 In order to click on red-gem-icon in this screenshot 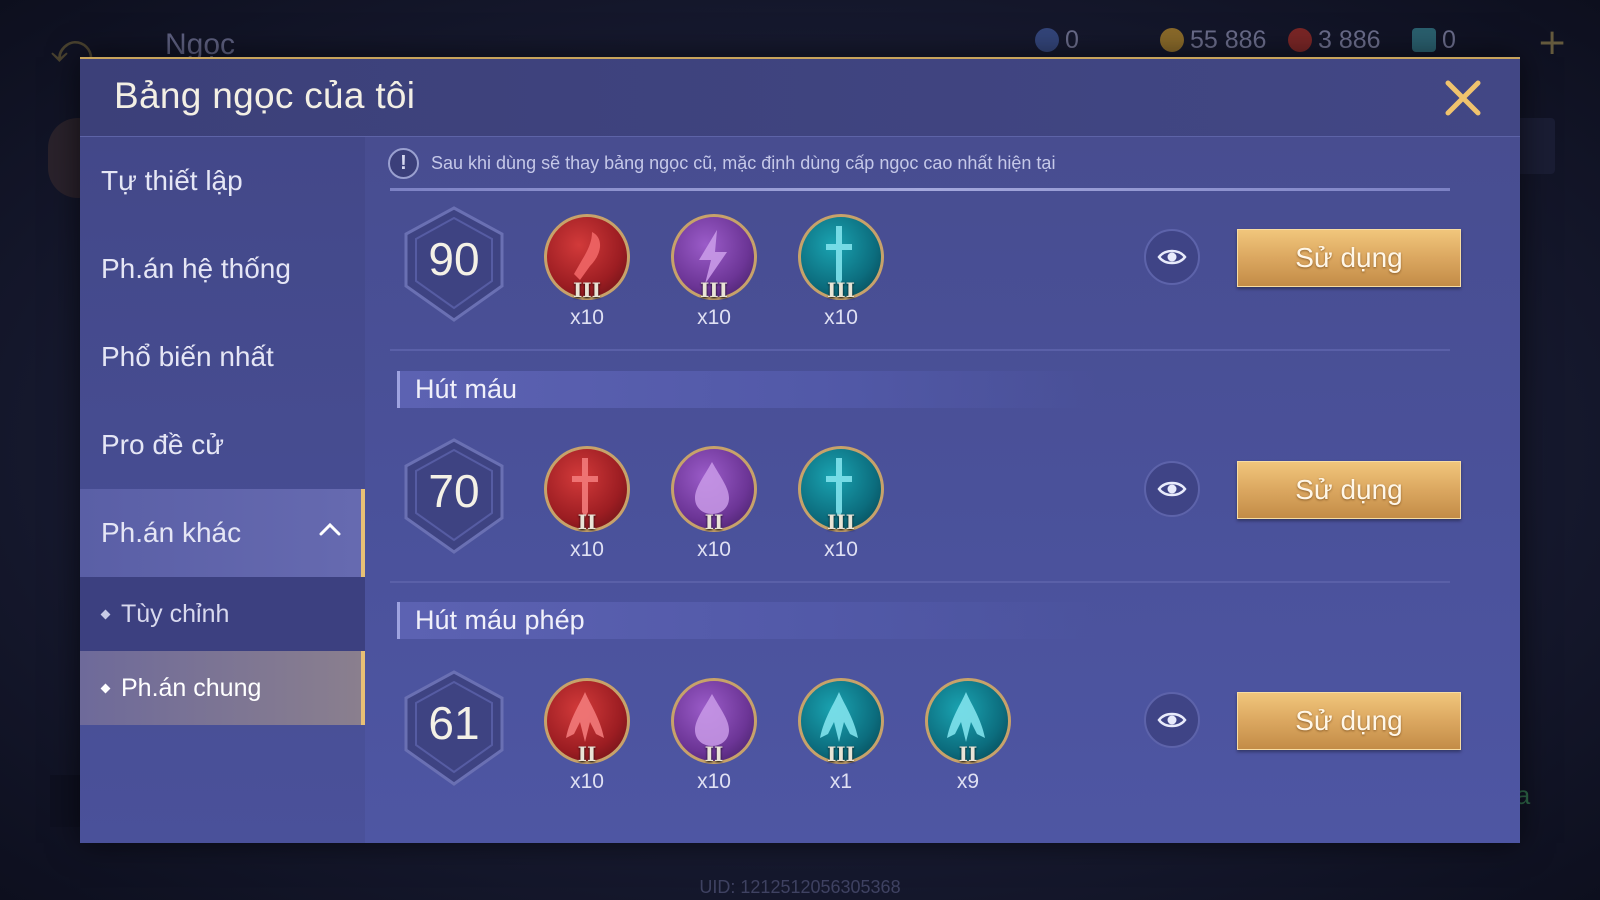, I will do `click(1300, 40)`.